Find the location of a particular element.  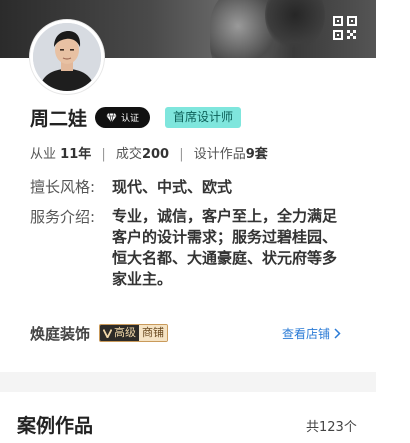

designer-stats: 从业 11年 | 成交200 | 设计作品9套 is located at coordinates (149, 152).